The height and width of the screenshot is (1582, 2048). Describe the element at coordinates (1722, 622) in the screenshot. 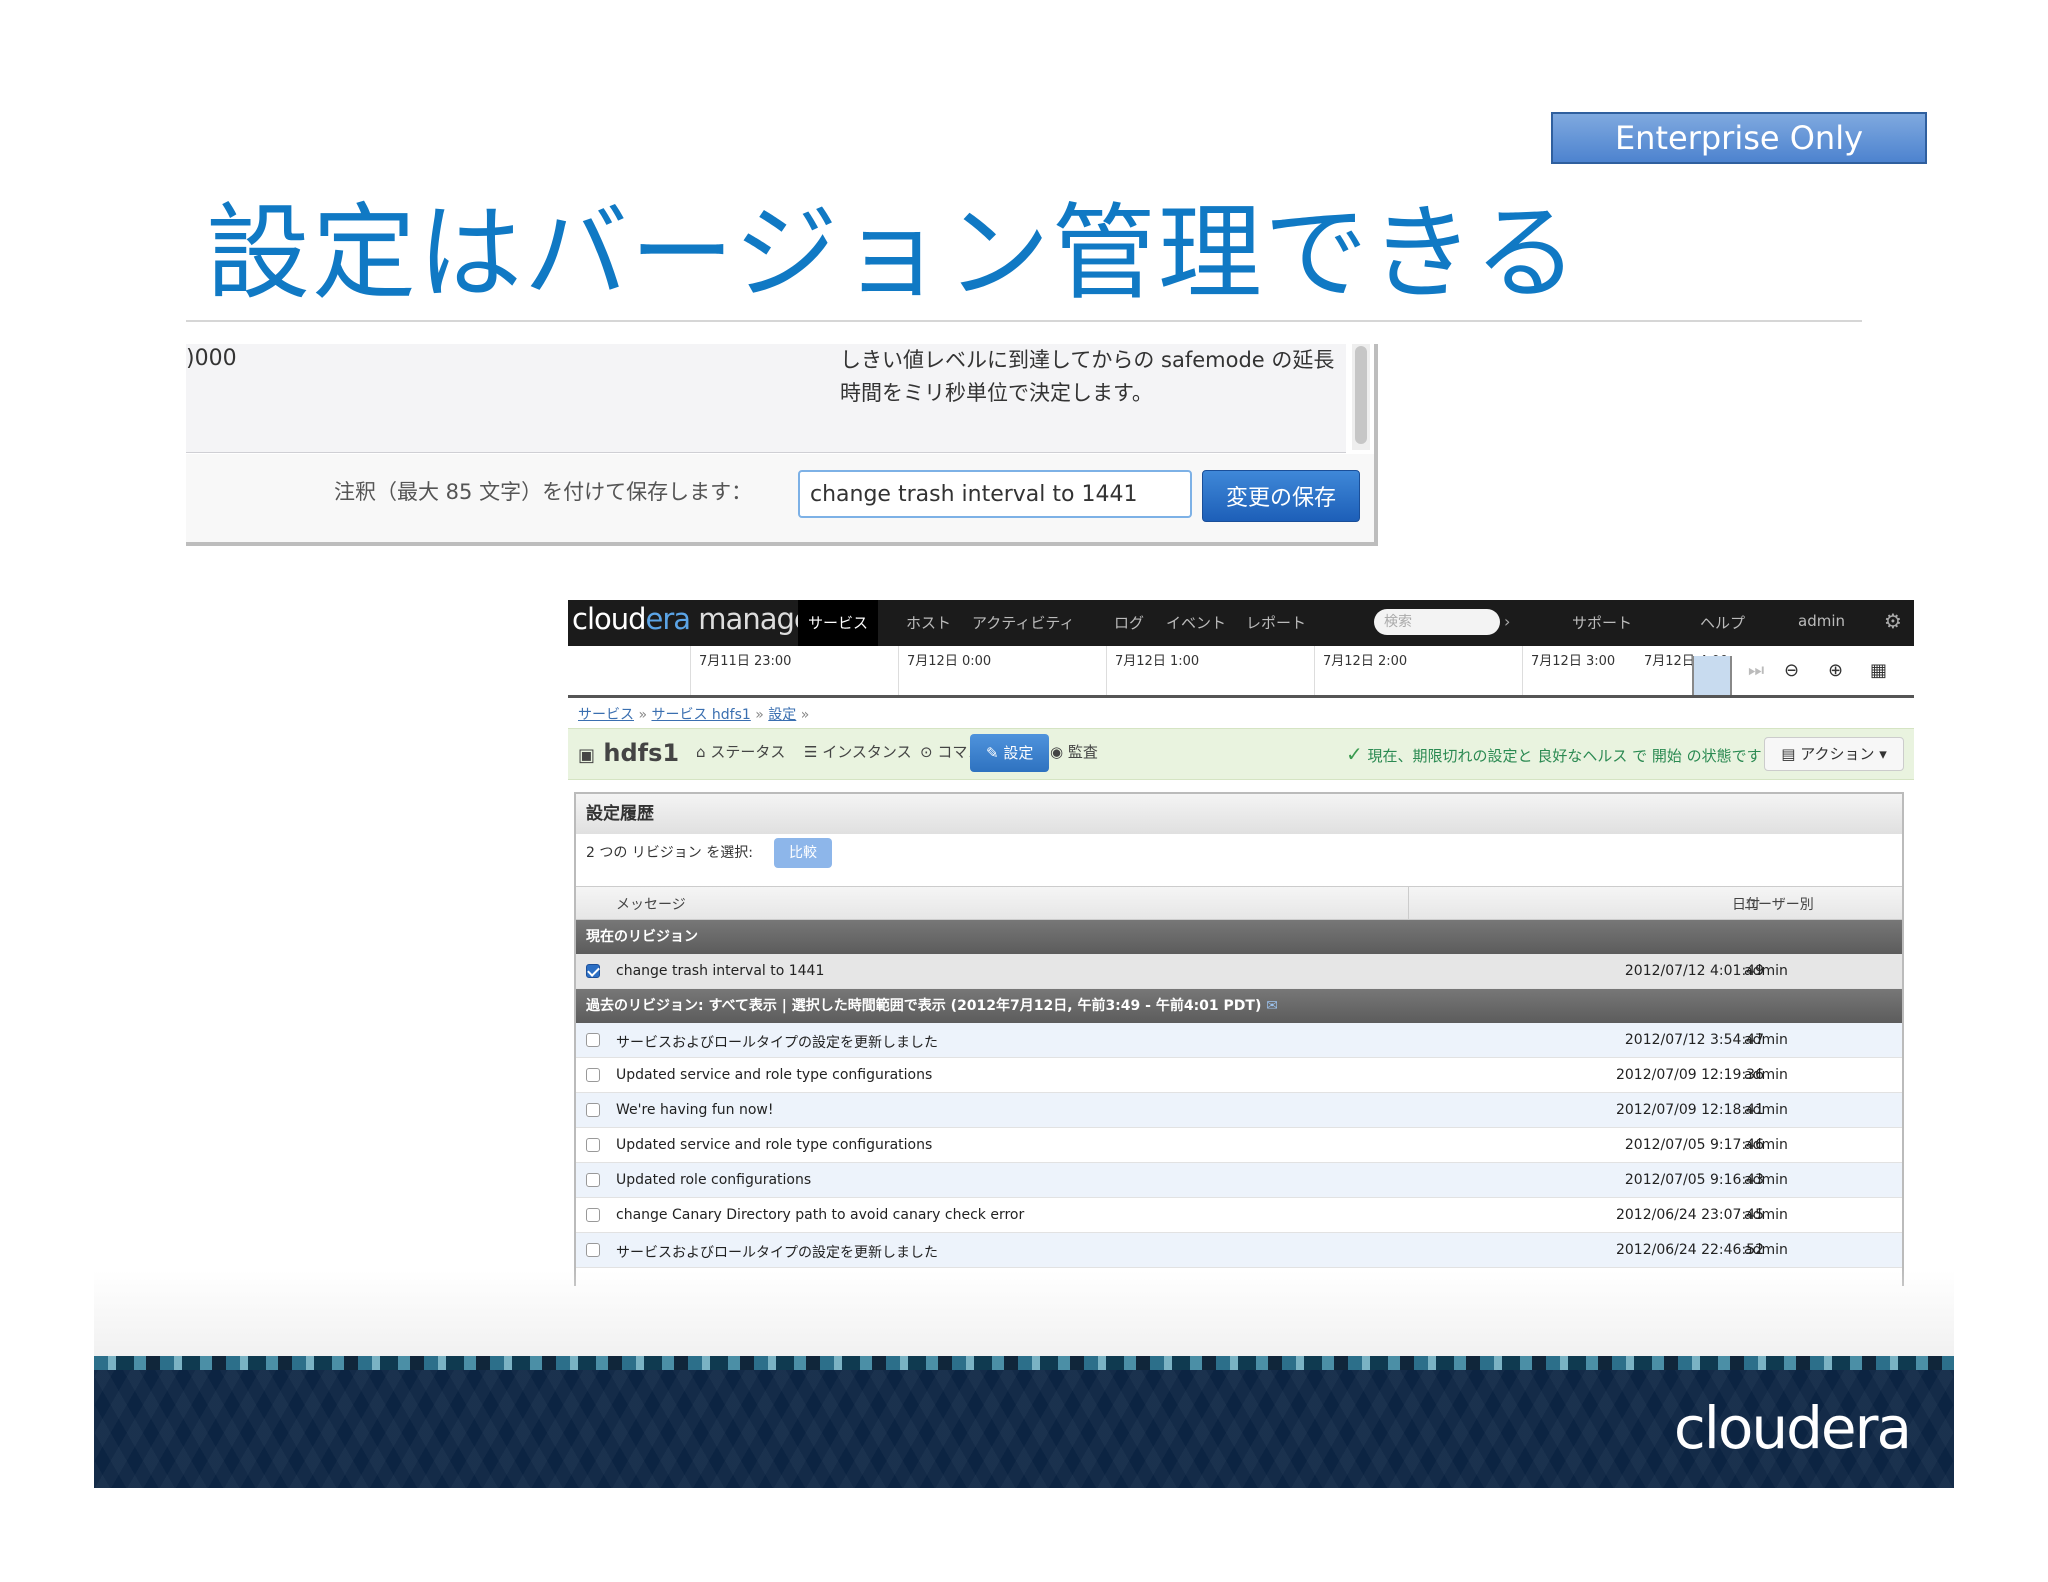

I see `nav-help: ヘルプ` at that location.